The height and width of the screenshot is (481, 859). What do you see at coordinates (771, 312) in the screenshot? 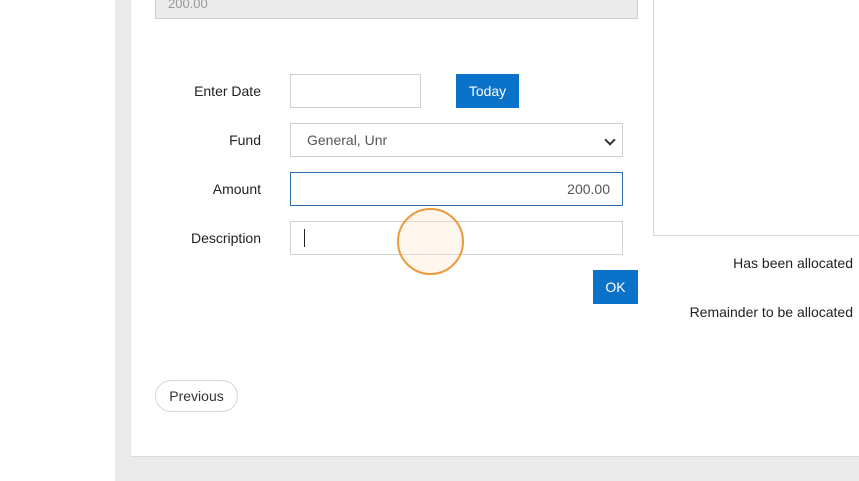
I see `remainder-label: Remainder to be allocated` at bounding box center [771, 312].